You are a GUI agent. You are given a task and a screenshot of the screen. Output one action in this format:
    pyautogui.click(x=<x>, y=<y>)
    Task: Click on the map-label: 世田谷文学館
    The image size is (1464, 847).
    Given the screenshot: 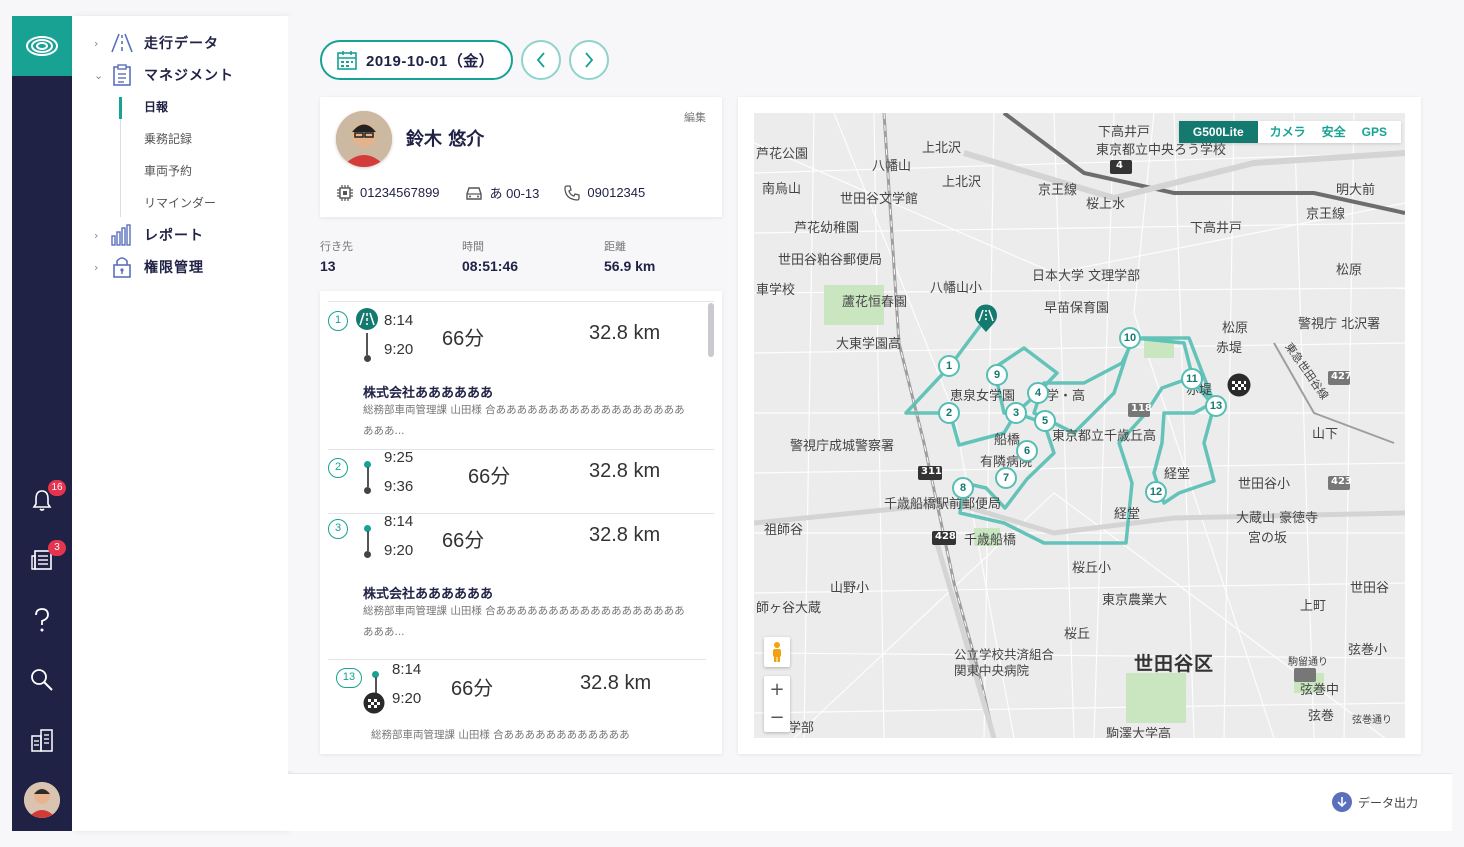 What is the action you would take?
    pyautogui.click(x=879, y=199)
    